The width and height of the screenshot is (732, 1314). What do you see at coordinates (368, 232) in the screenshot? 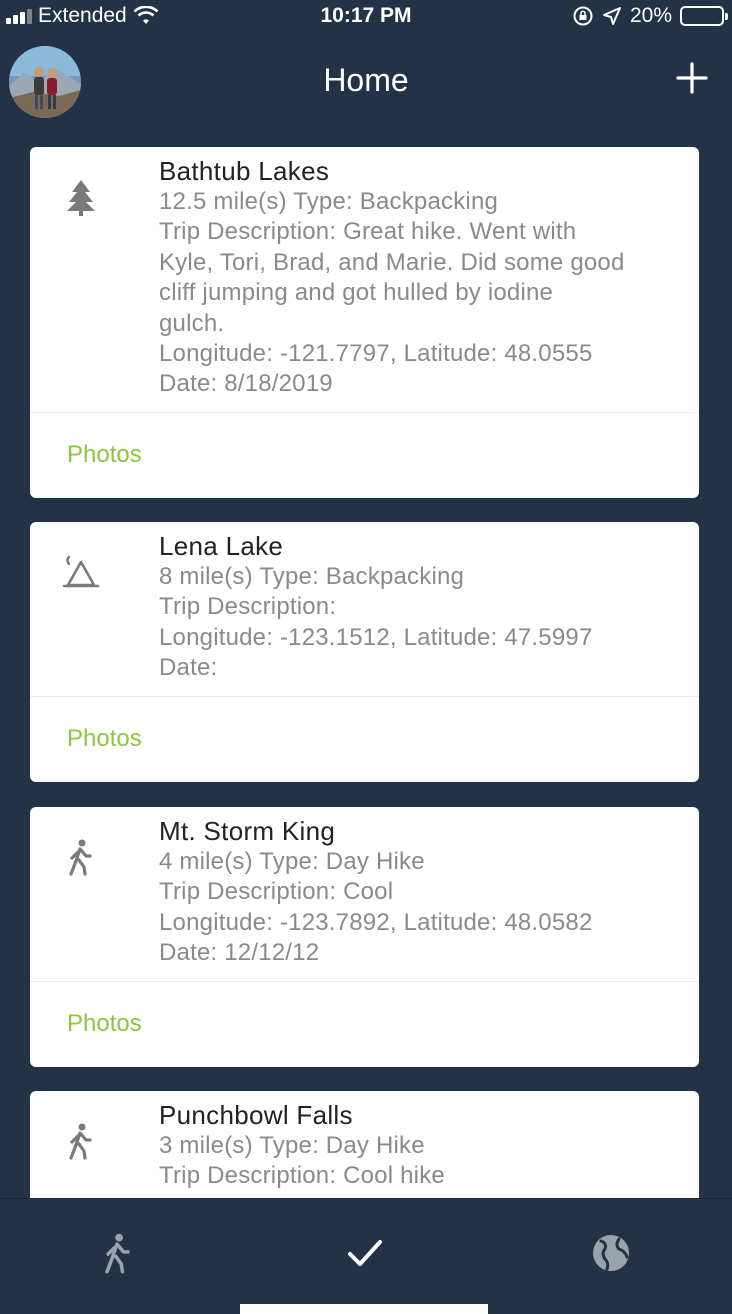
I see `trip-description-line: Trip Description: Great hike. Went with` at bounding box center [368, 232].